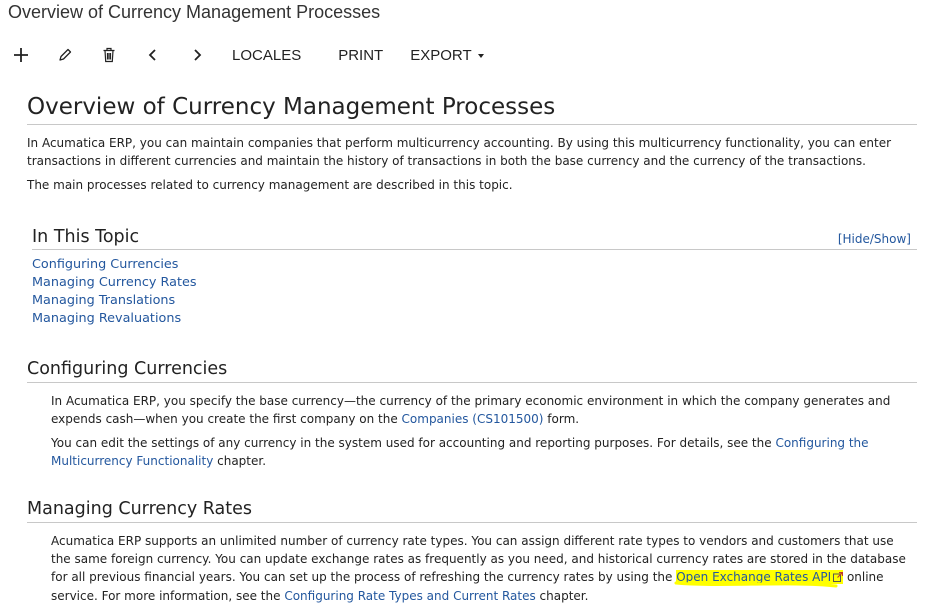  I want to click on highlighted-link-wrapper: Open Exchange Rates API, so click(760, 578).